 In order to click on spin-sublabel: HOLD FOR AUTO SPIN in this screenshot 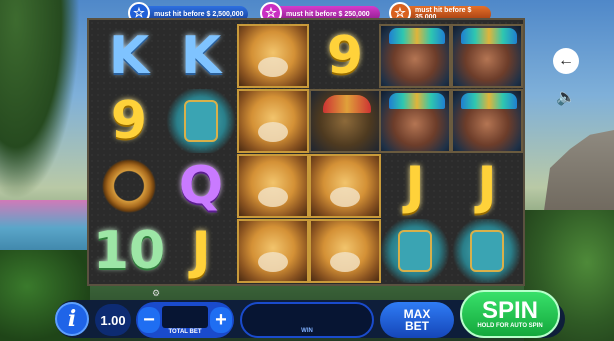, I will do `click(510, 326)`.